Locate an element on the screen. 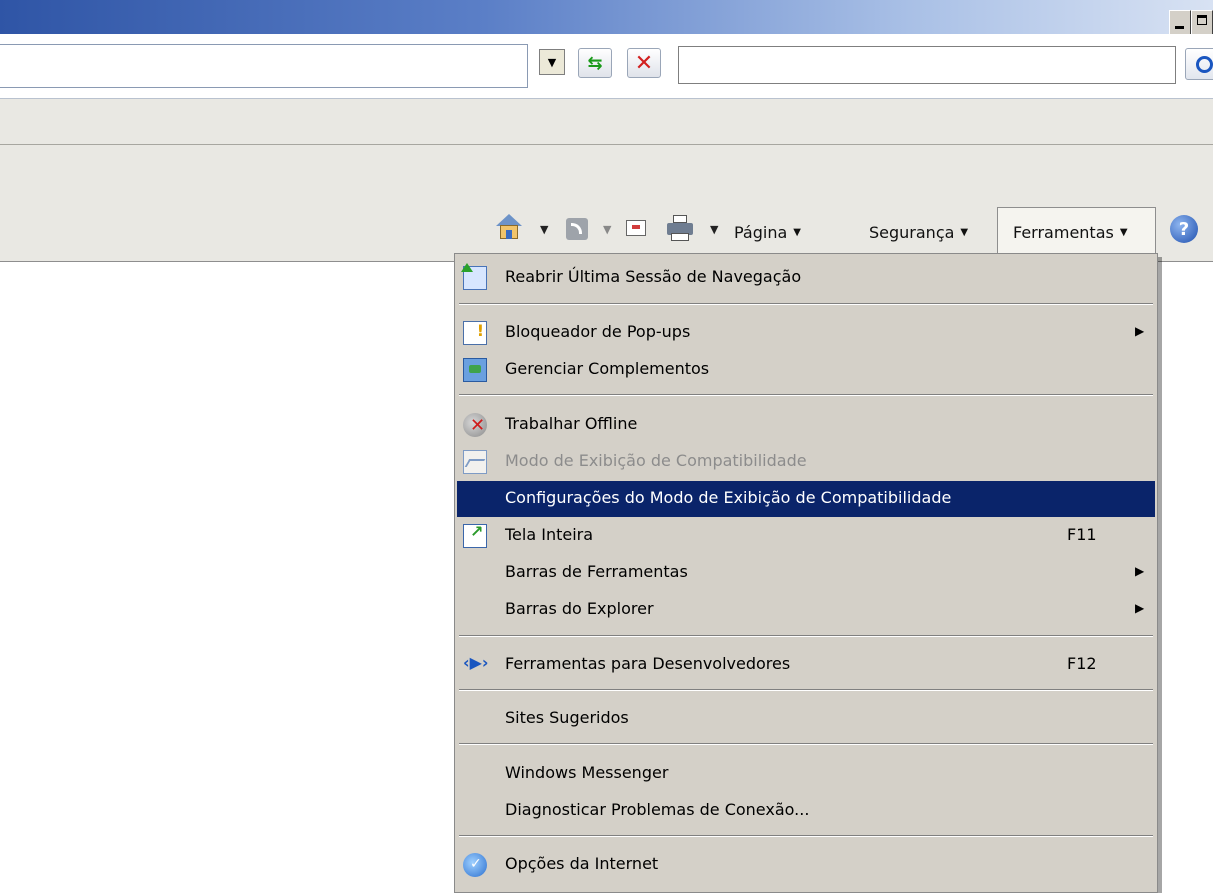 The width and height of the screenshot is (1213, 893). address-dropdown-button: ▼ is located at coordinates (552, 62).